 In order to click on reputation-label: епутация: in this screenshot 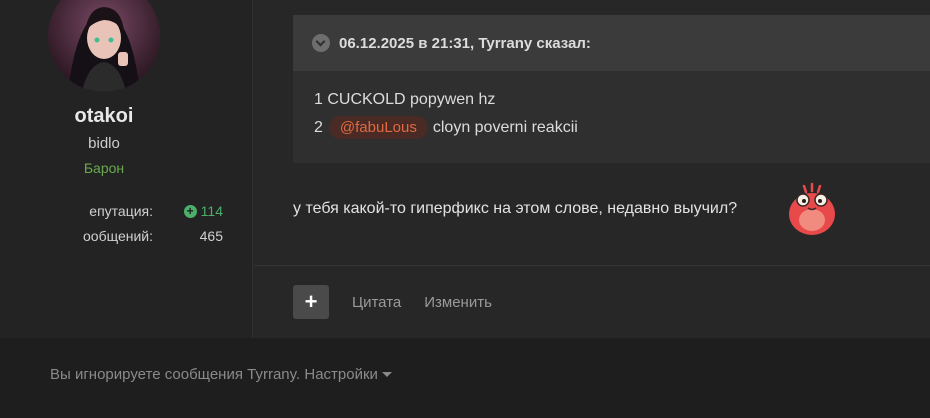, I will do `click(121, 211)`.